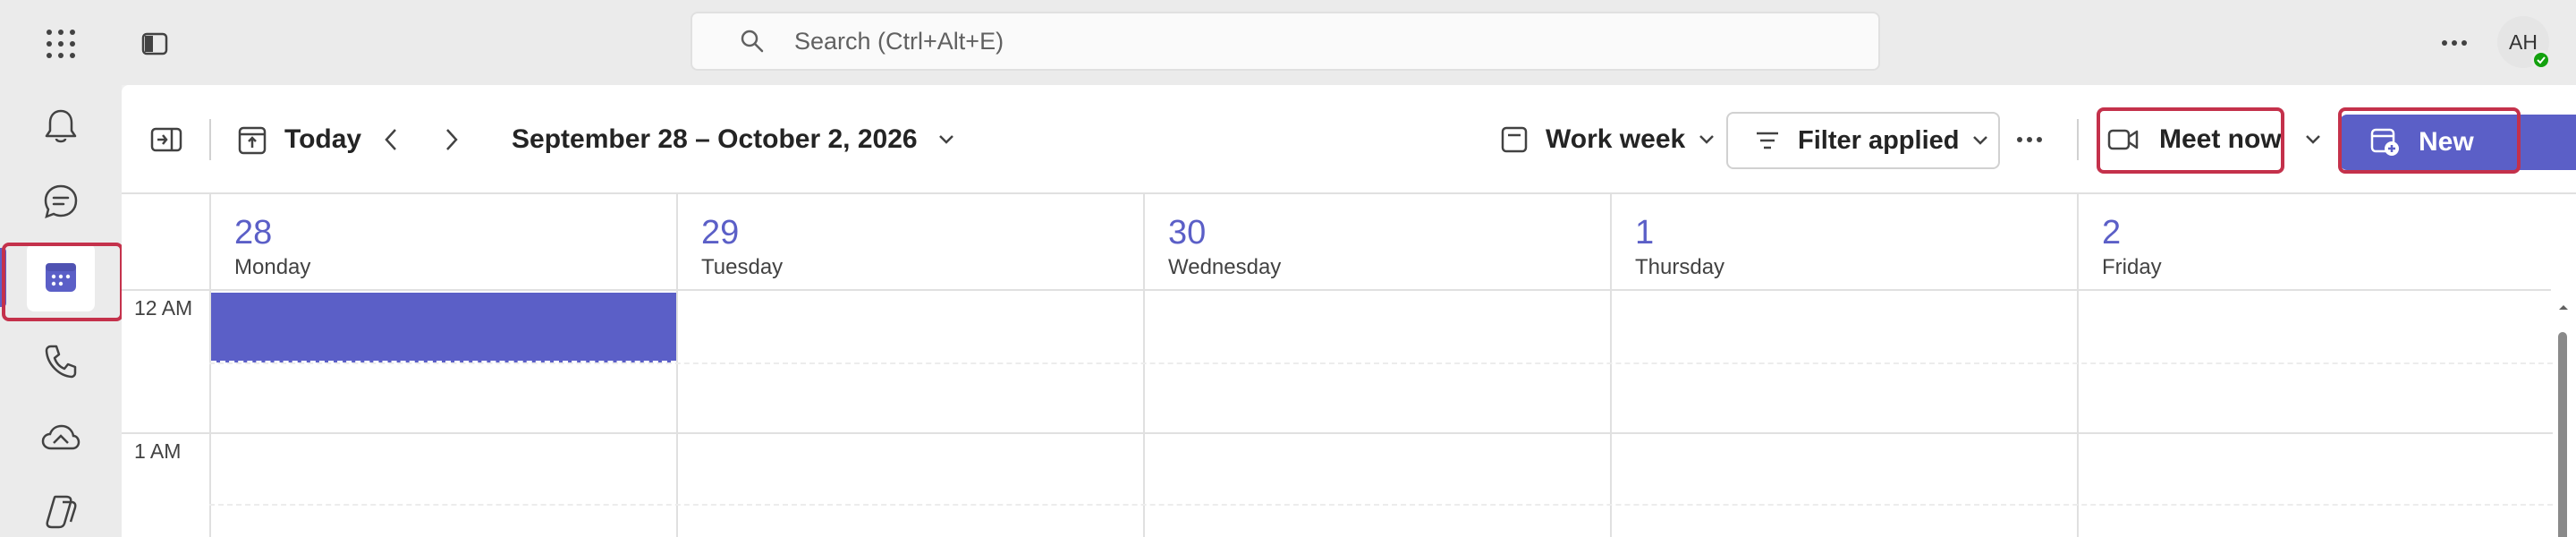  Describe the element at coordinates (1879, 140) in the screenshot. I see `filter-label: Filter applied` at that location.